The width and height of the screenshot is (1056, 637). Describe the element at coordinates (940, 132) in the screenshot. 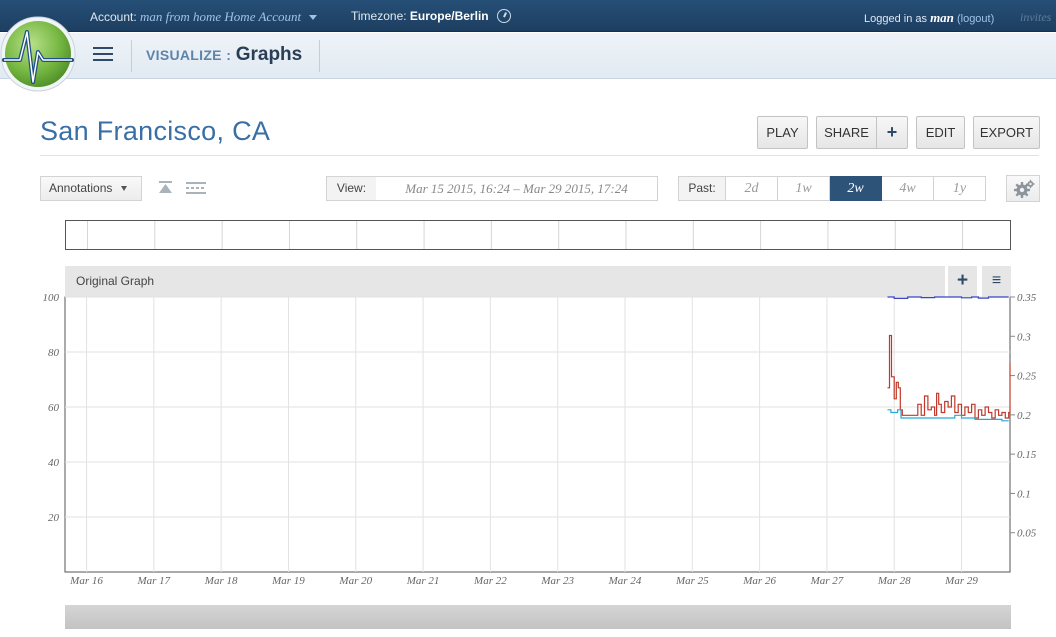

I see `edit-button: EDIT` at that location.